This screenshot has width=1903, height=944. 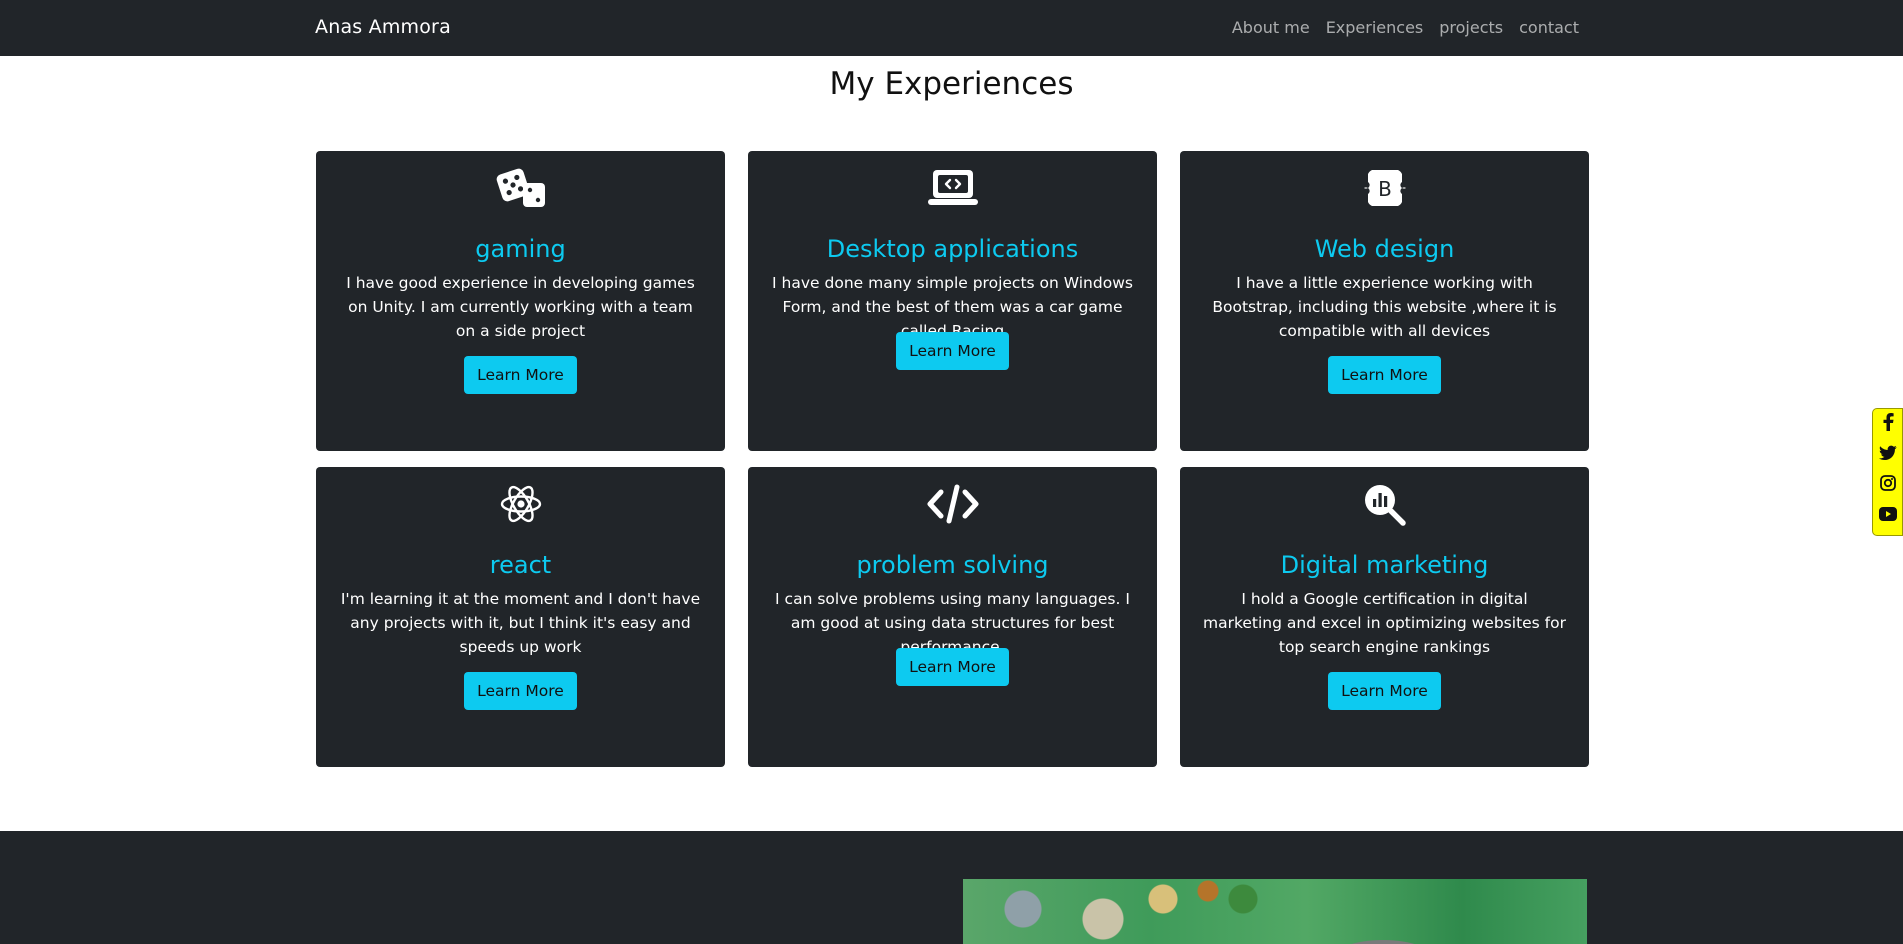 What do you see at coordinates (1888, 514) in the screenshot?
I see `youtube-icon` at bounding box center [1888, 514].